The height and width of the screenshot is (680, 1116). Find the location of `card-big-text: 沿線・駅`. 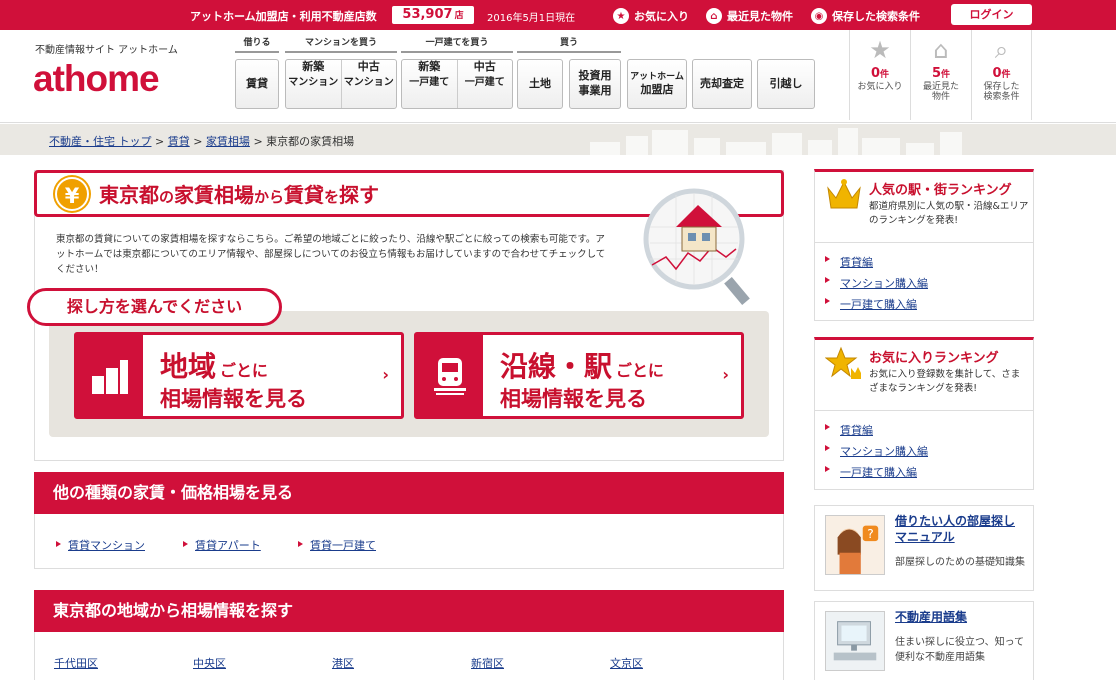

card-big-text: 沿線・駅 is located at coordinates (556, 366).